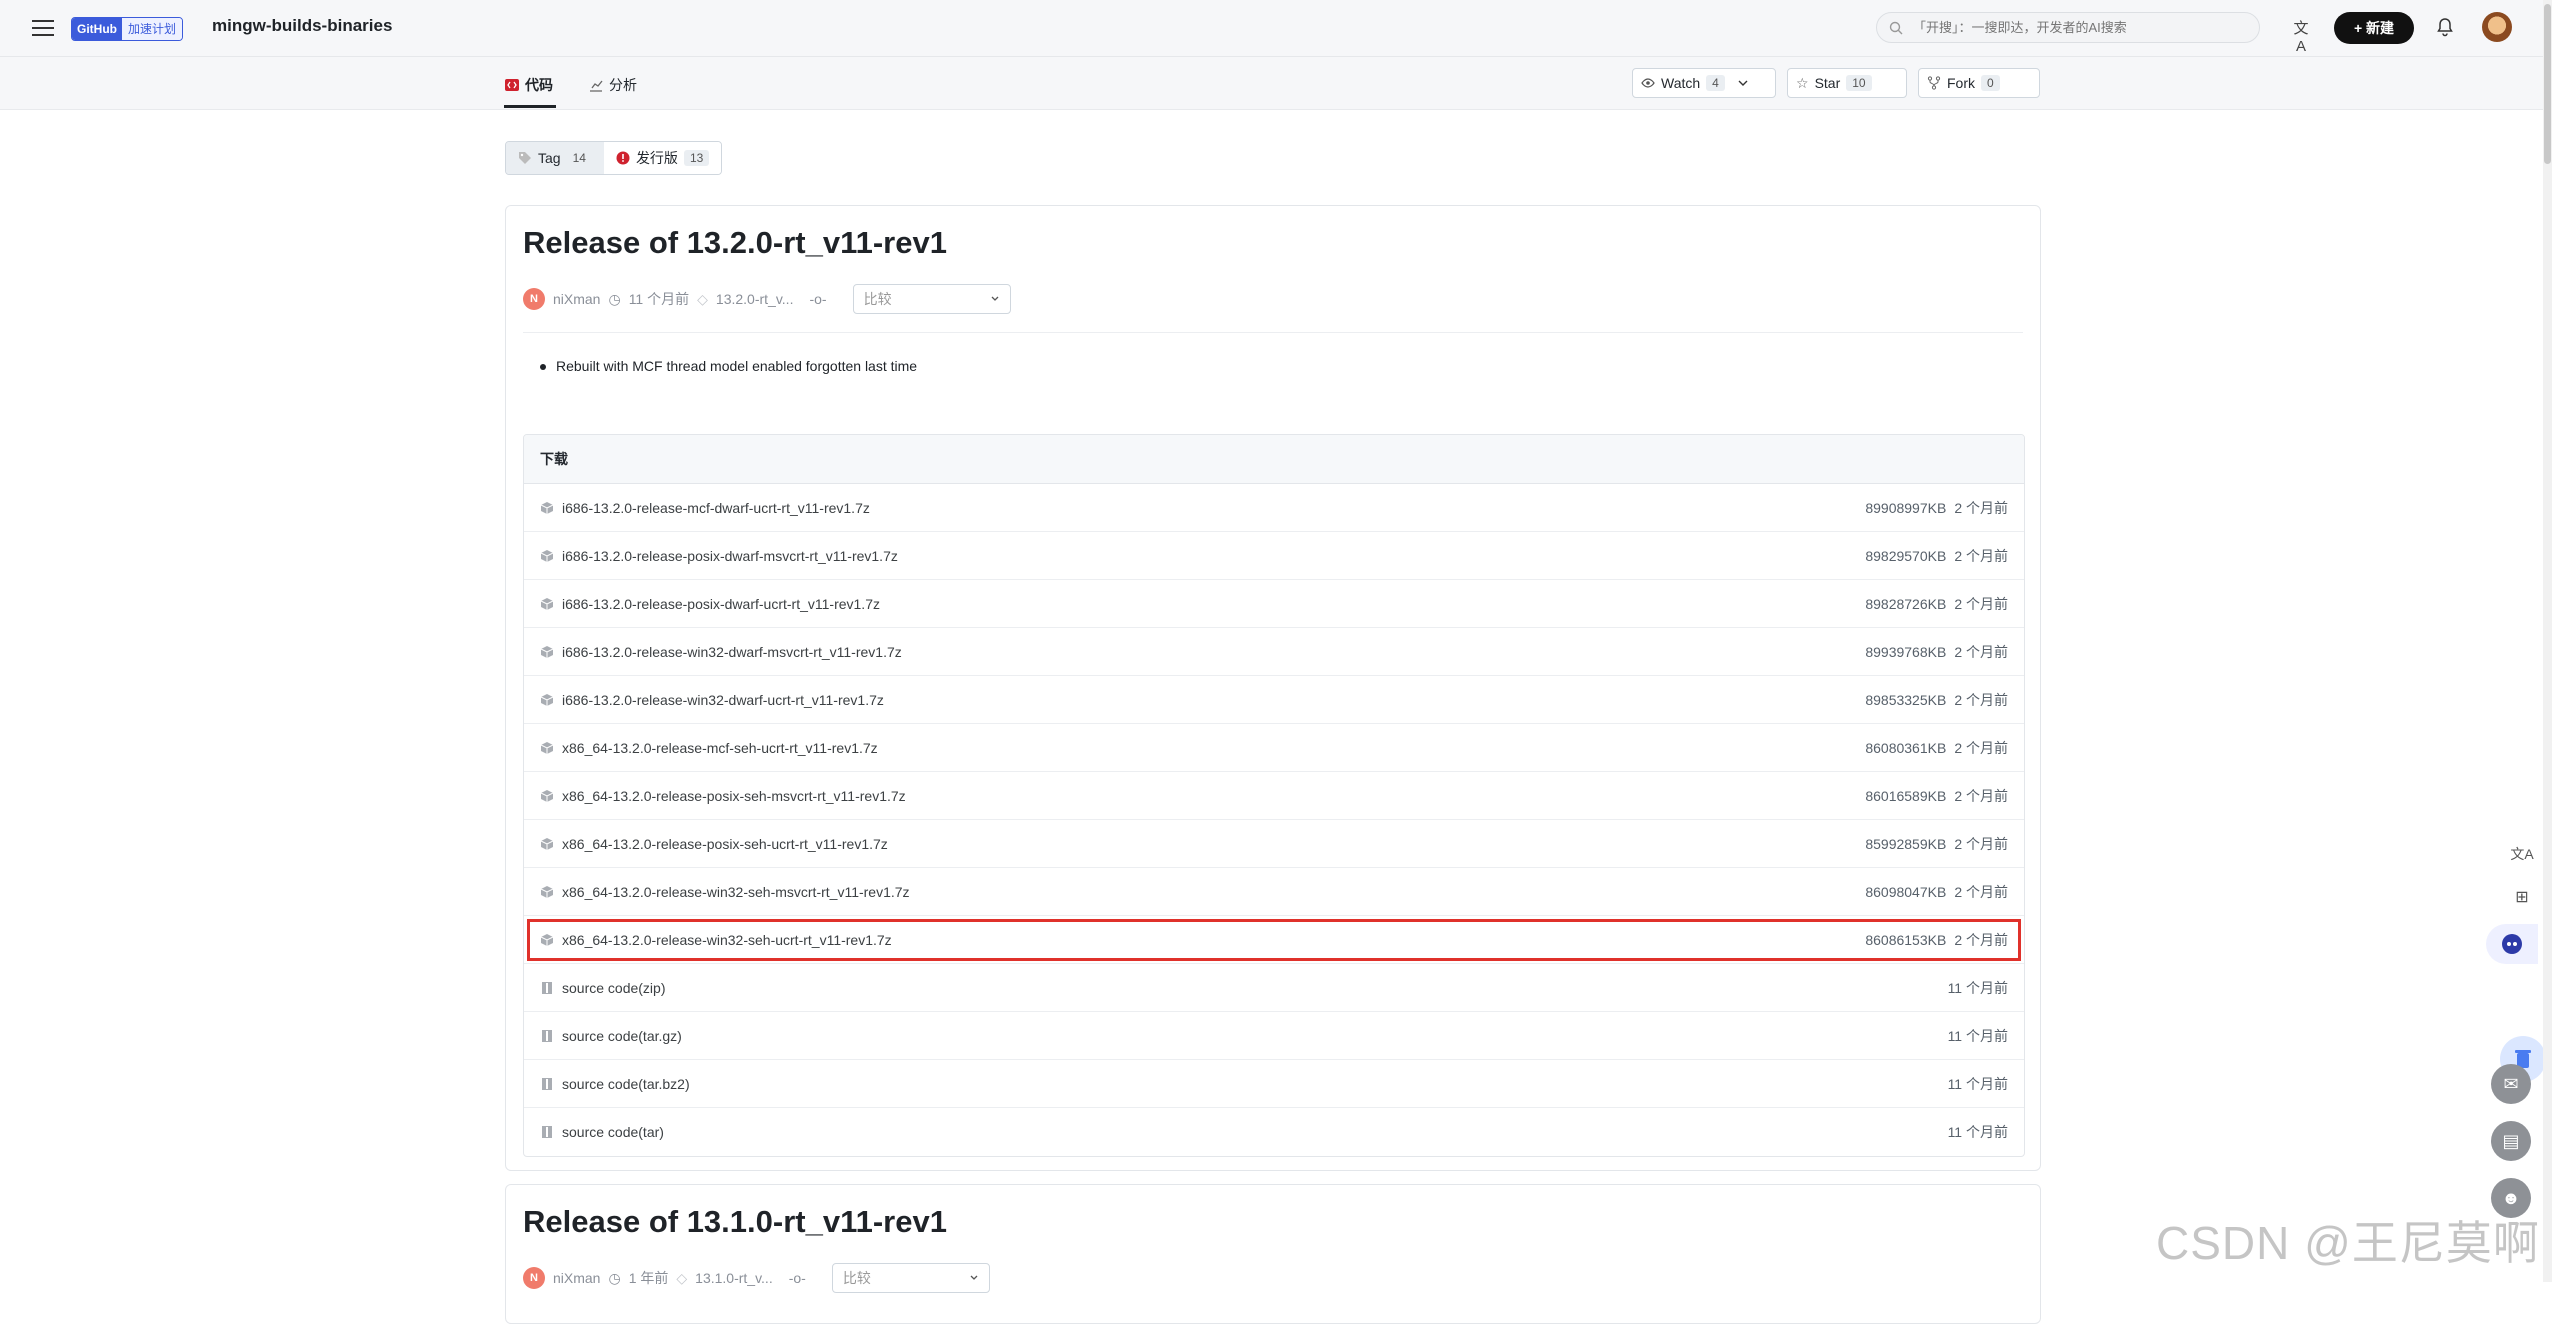 This screenshot has height=1324, width=2552. What do you see at coordinates (2512, 944) in the screenshot?
I see `ai-assistant-icon` at bounding box center [2512, 944].